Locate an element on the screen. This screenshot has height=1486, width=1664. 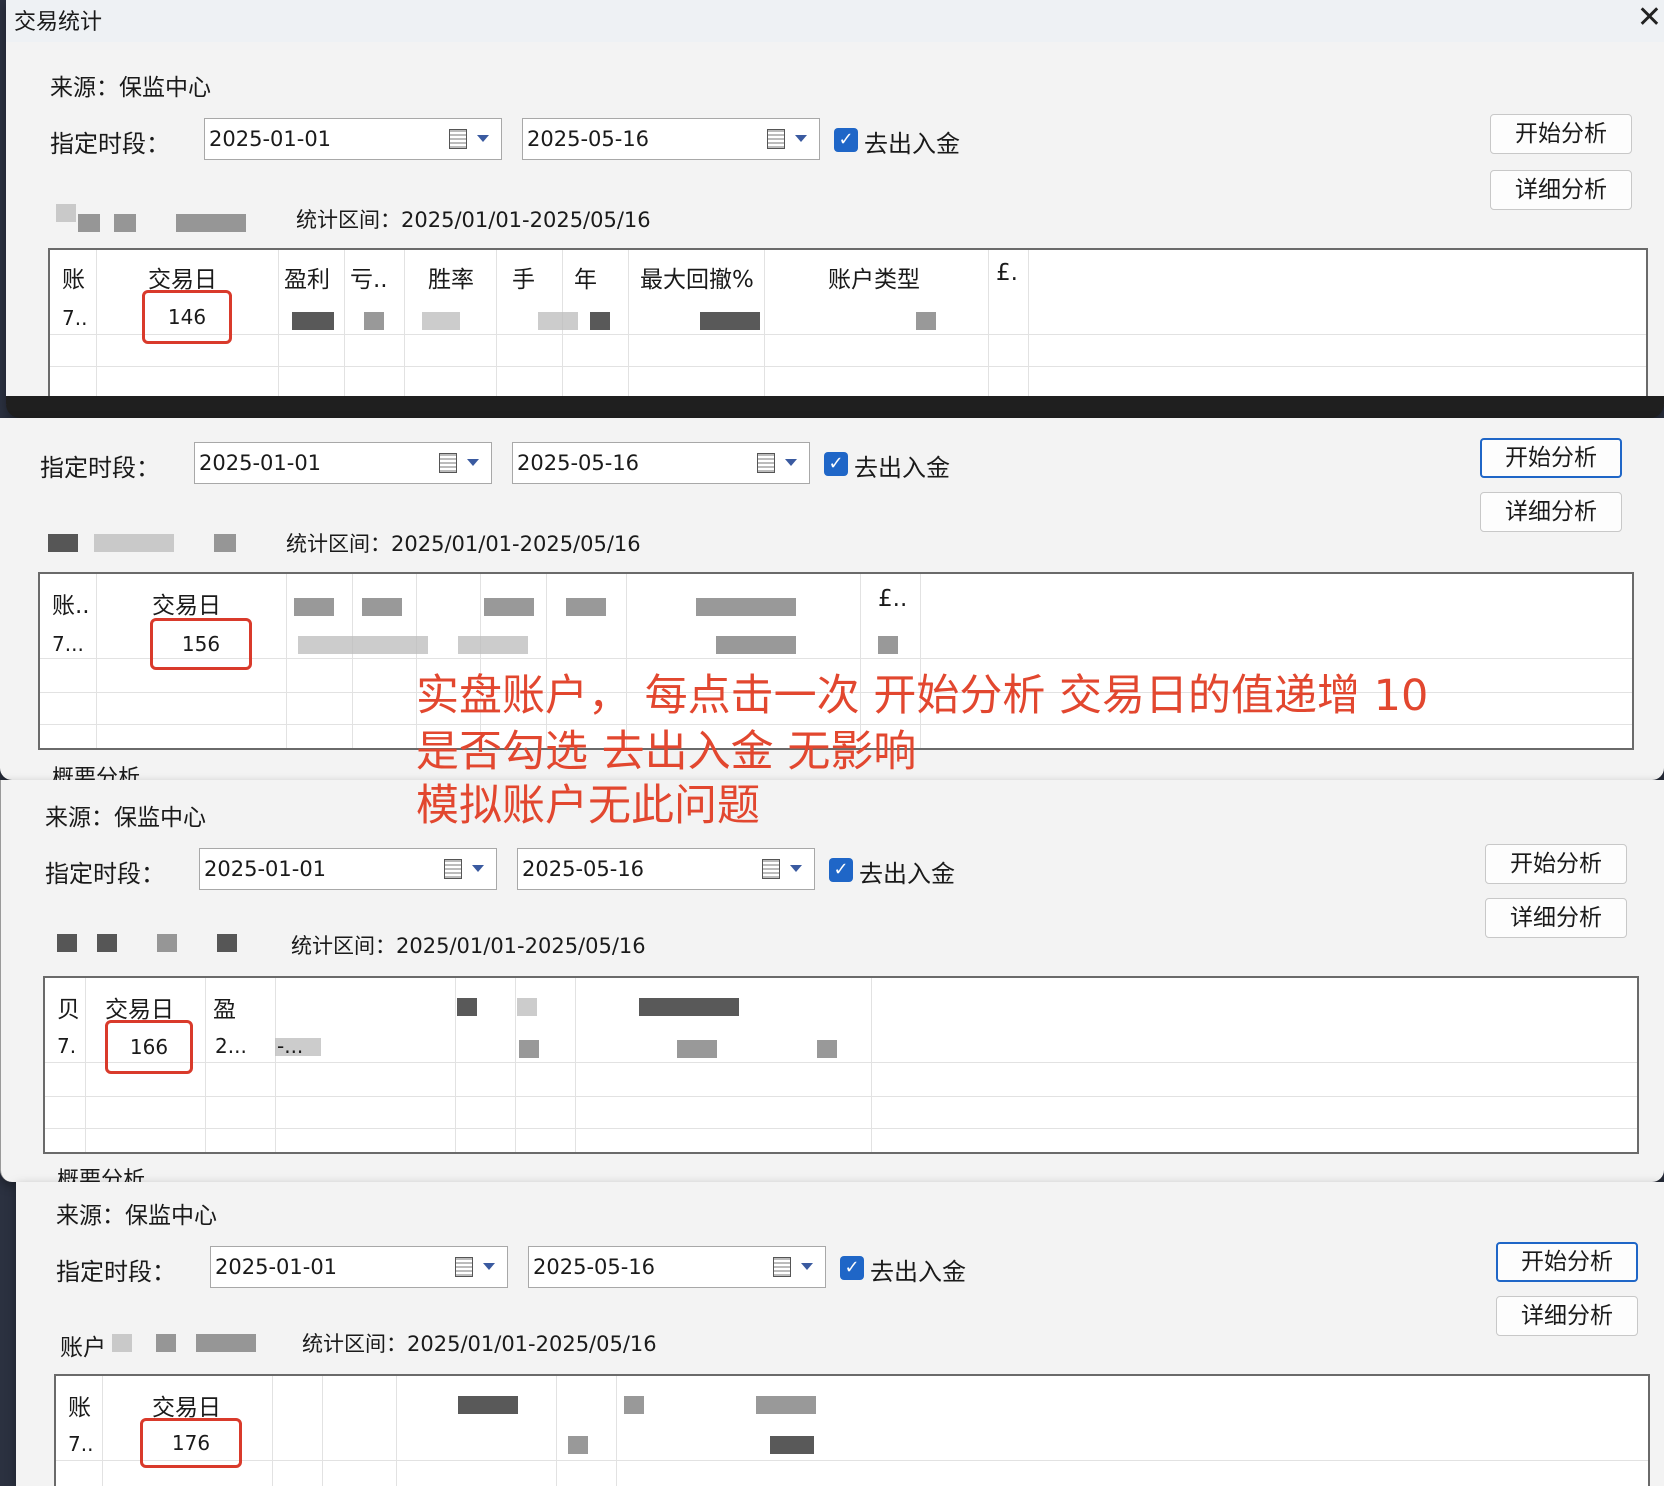
highlighted-trading-days: 156 is located at coordinates (201, 644).